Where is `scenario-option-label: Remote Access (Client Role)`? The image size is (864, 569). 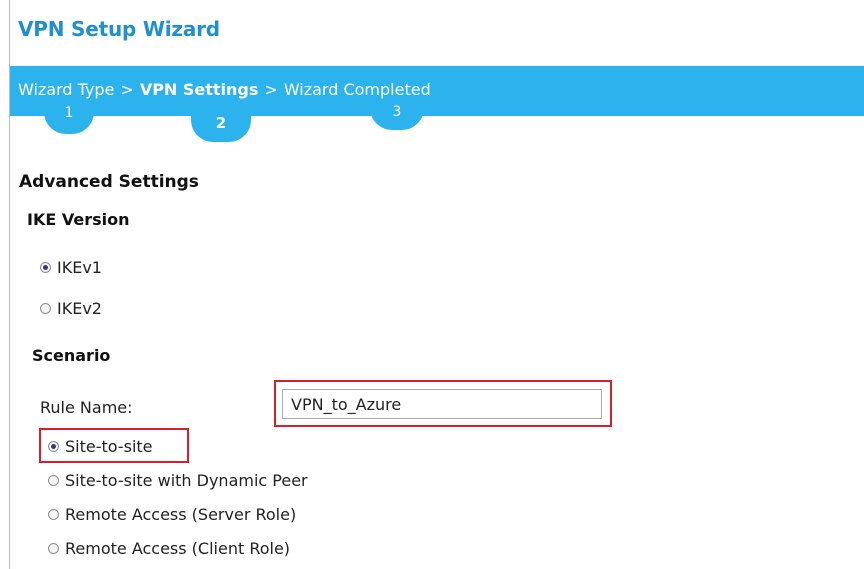
scenario-option-label: Remote Access (Client Role) is located at coordinates (178, 548).